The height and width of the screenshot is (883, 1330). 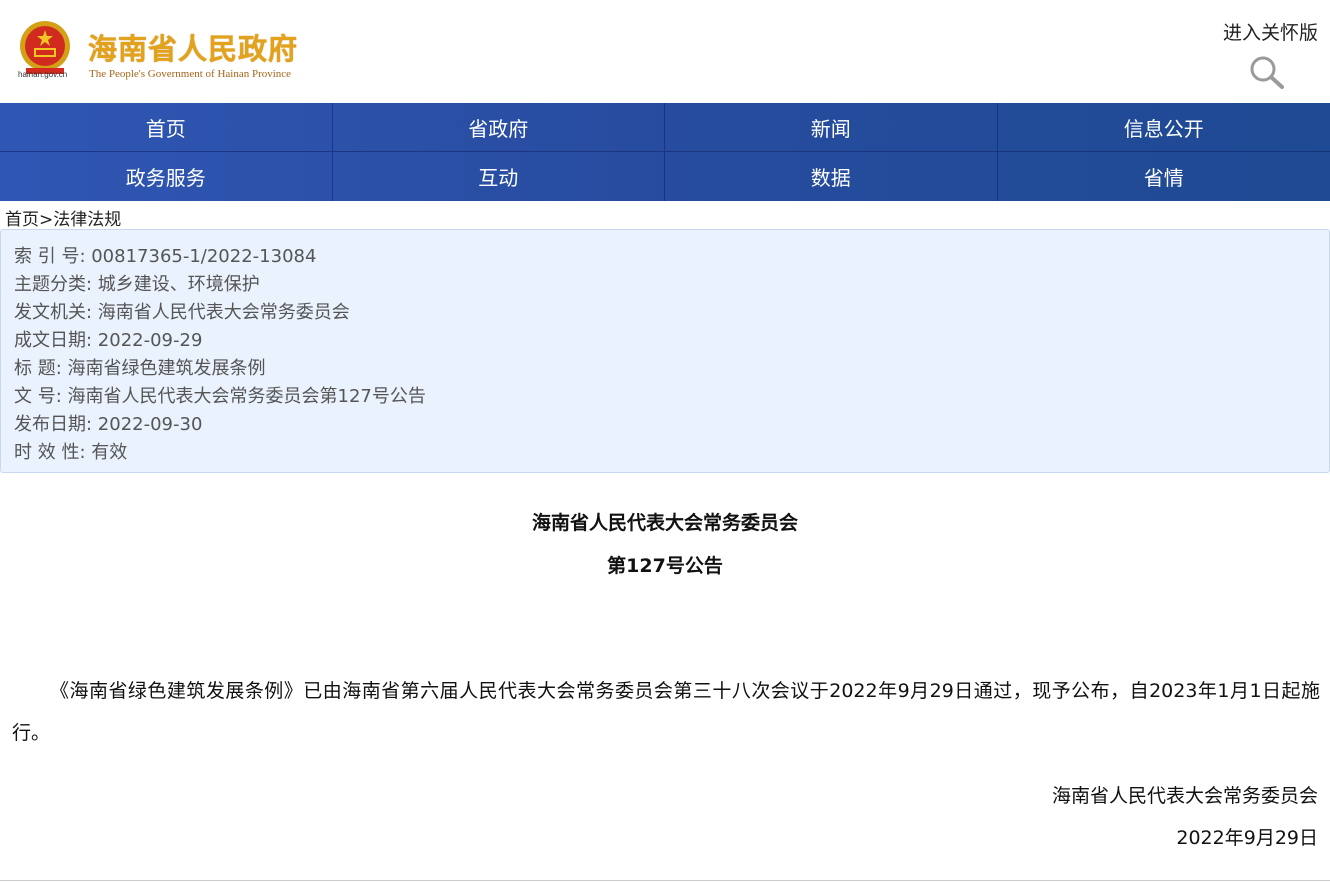 What do you see at coordinates (71, 452) in the screenshot?
I see `info-validity: 时 效 性: 有效` at bounding box center [71, 452].